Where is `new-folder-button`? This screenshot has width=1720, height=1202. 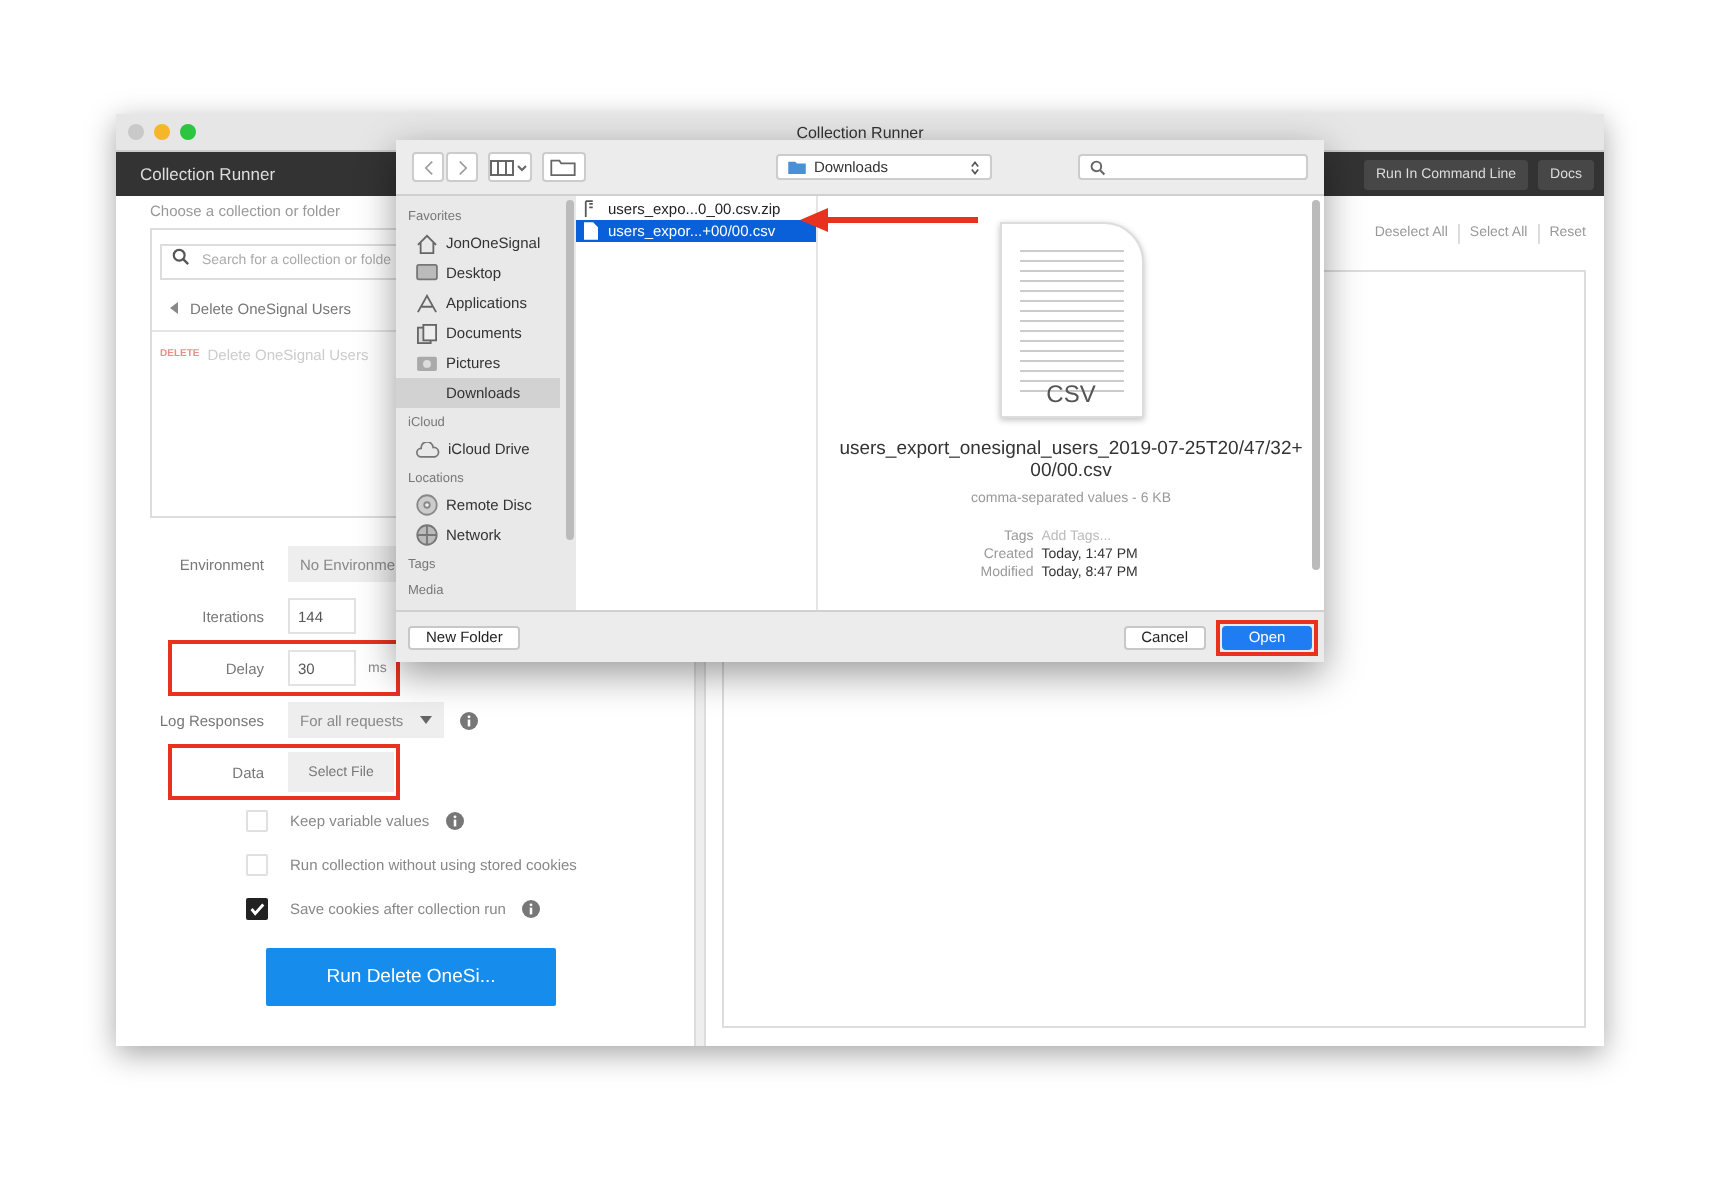
new-folder-button is located at coordinates (564, 167).